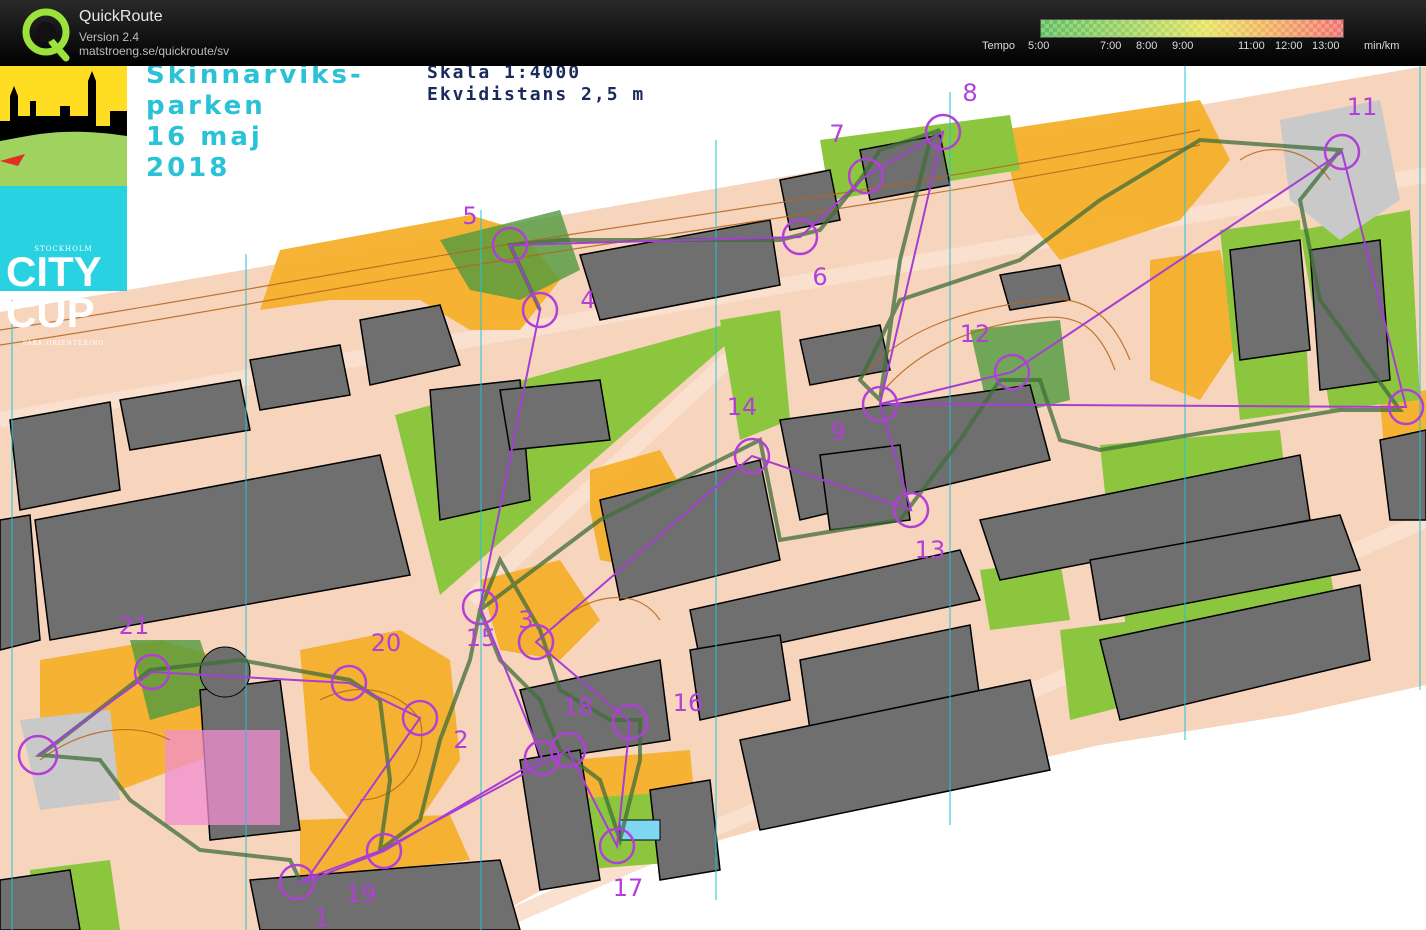 Image resolution: width=1426 pixels, height=930 pixels. I want to click on tempo-tick: 7:00, so click(1111, 46).